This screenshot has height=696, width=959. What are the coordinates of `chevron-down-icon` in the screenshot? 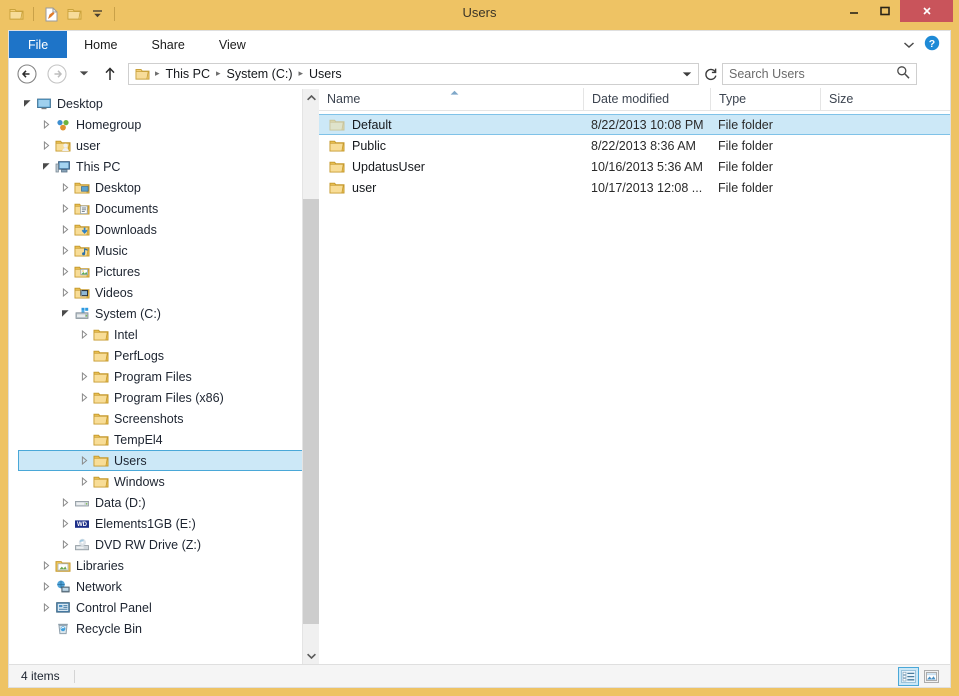 It's located at (909, 45).